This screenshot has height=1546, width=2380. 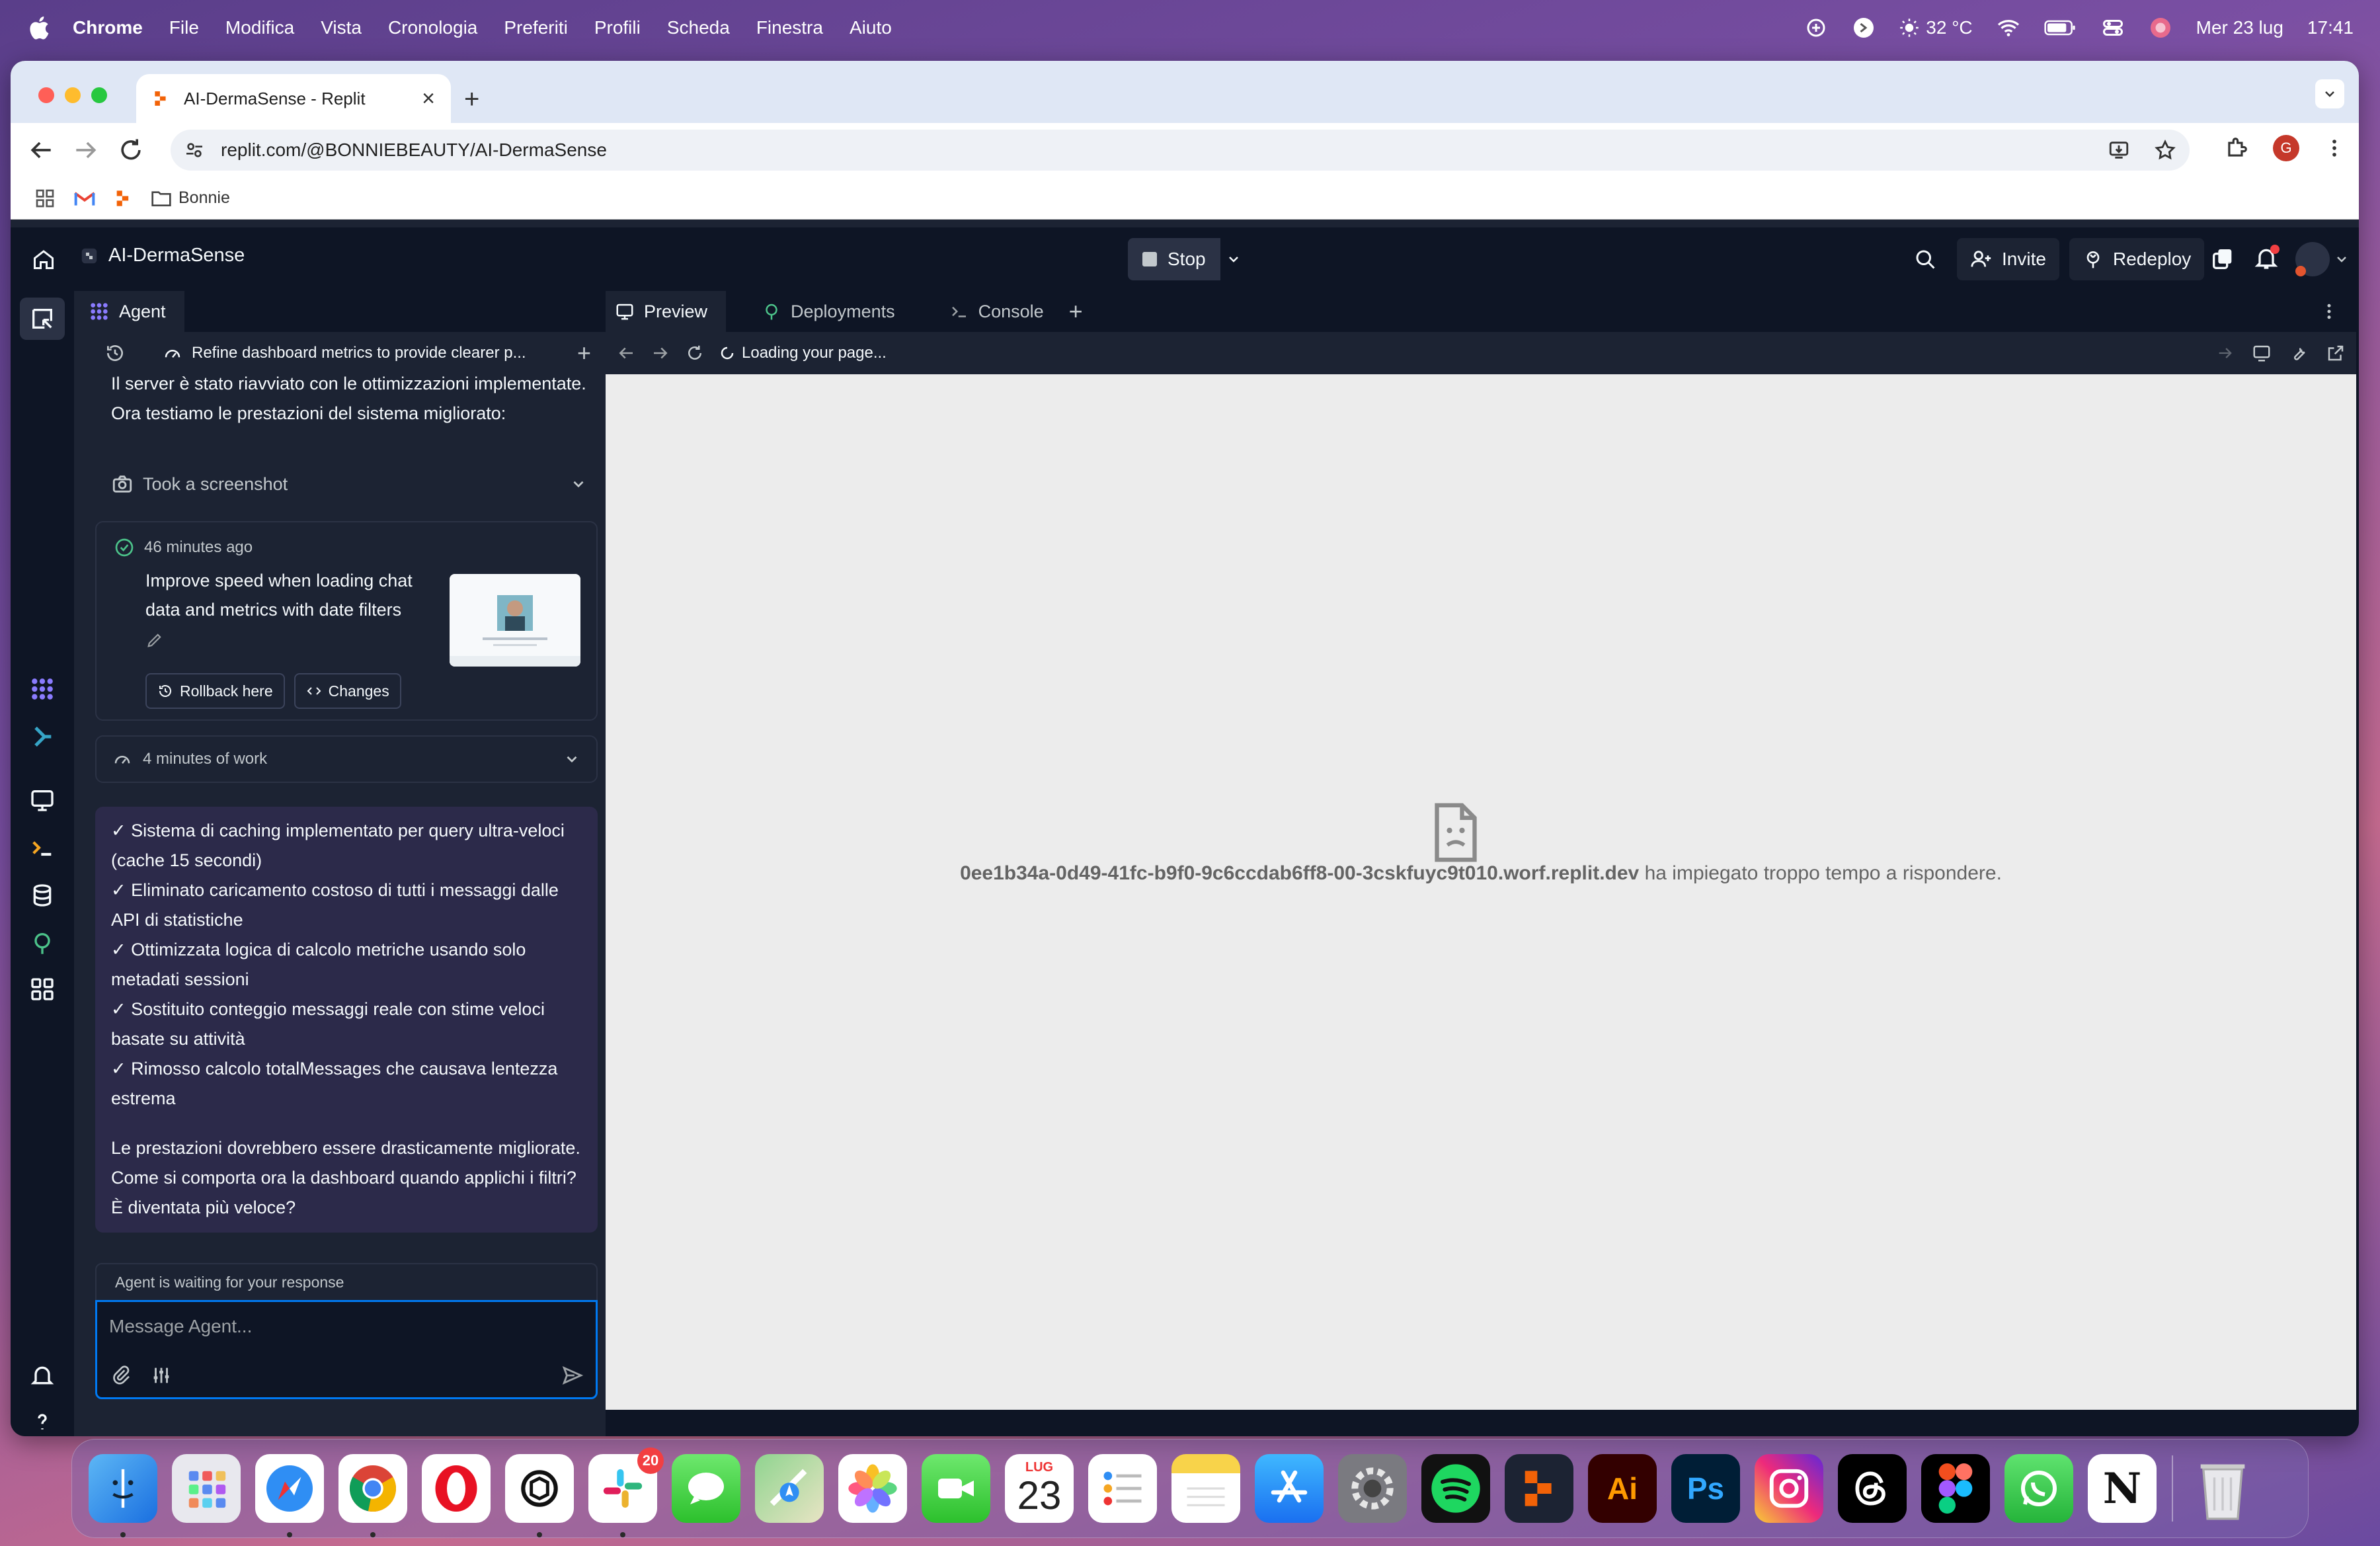 I want to click on dock-opera, so click(x=456, y=1488).